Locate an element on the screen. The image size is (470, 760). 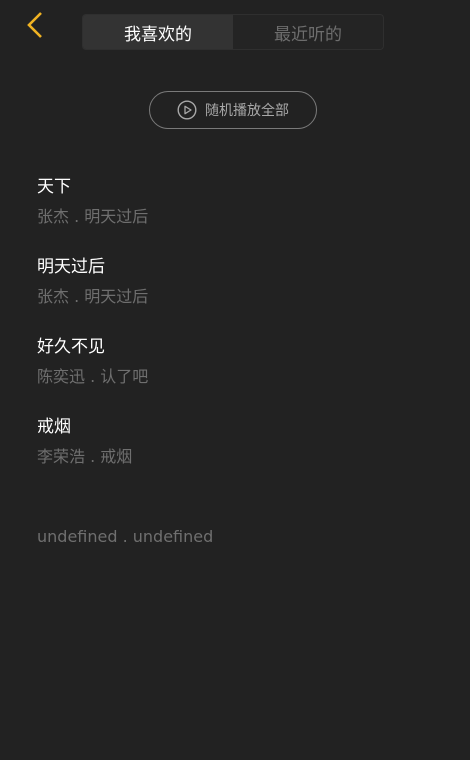
song-item: 天下 张杰 . 明天过后 is located at coordinates (237, 214).